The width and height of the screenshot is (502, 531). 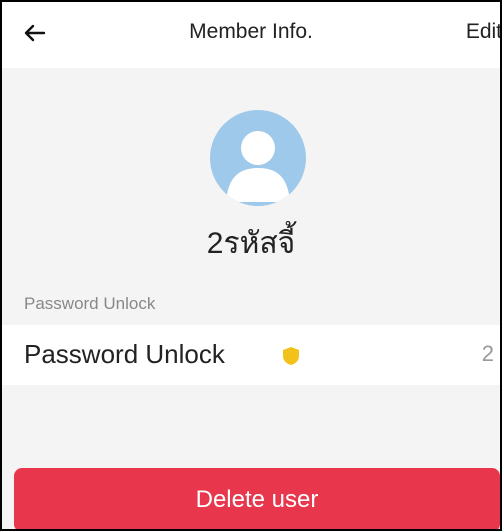 I want to click on row-label: Password Unlock, so click(x=124, y=354).